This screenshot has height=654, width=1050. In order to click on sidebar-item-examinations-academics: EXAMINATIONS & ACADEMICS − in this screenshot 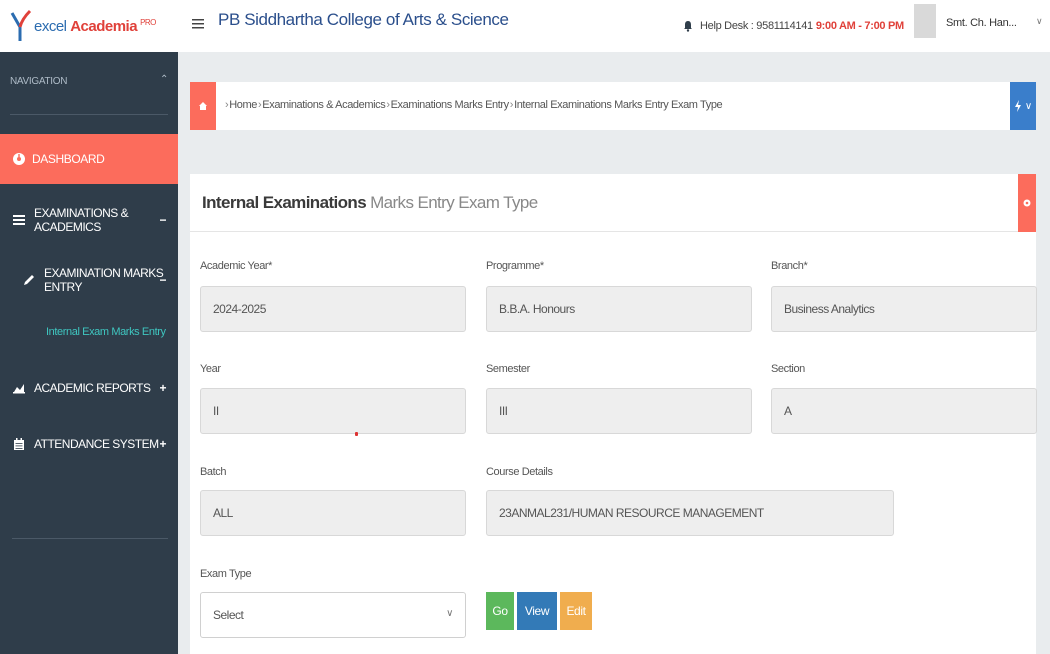, I will do `click(89, 220)`.